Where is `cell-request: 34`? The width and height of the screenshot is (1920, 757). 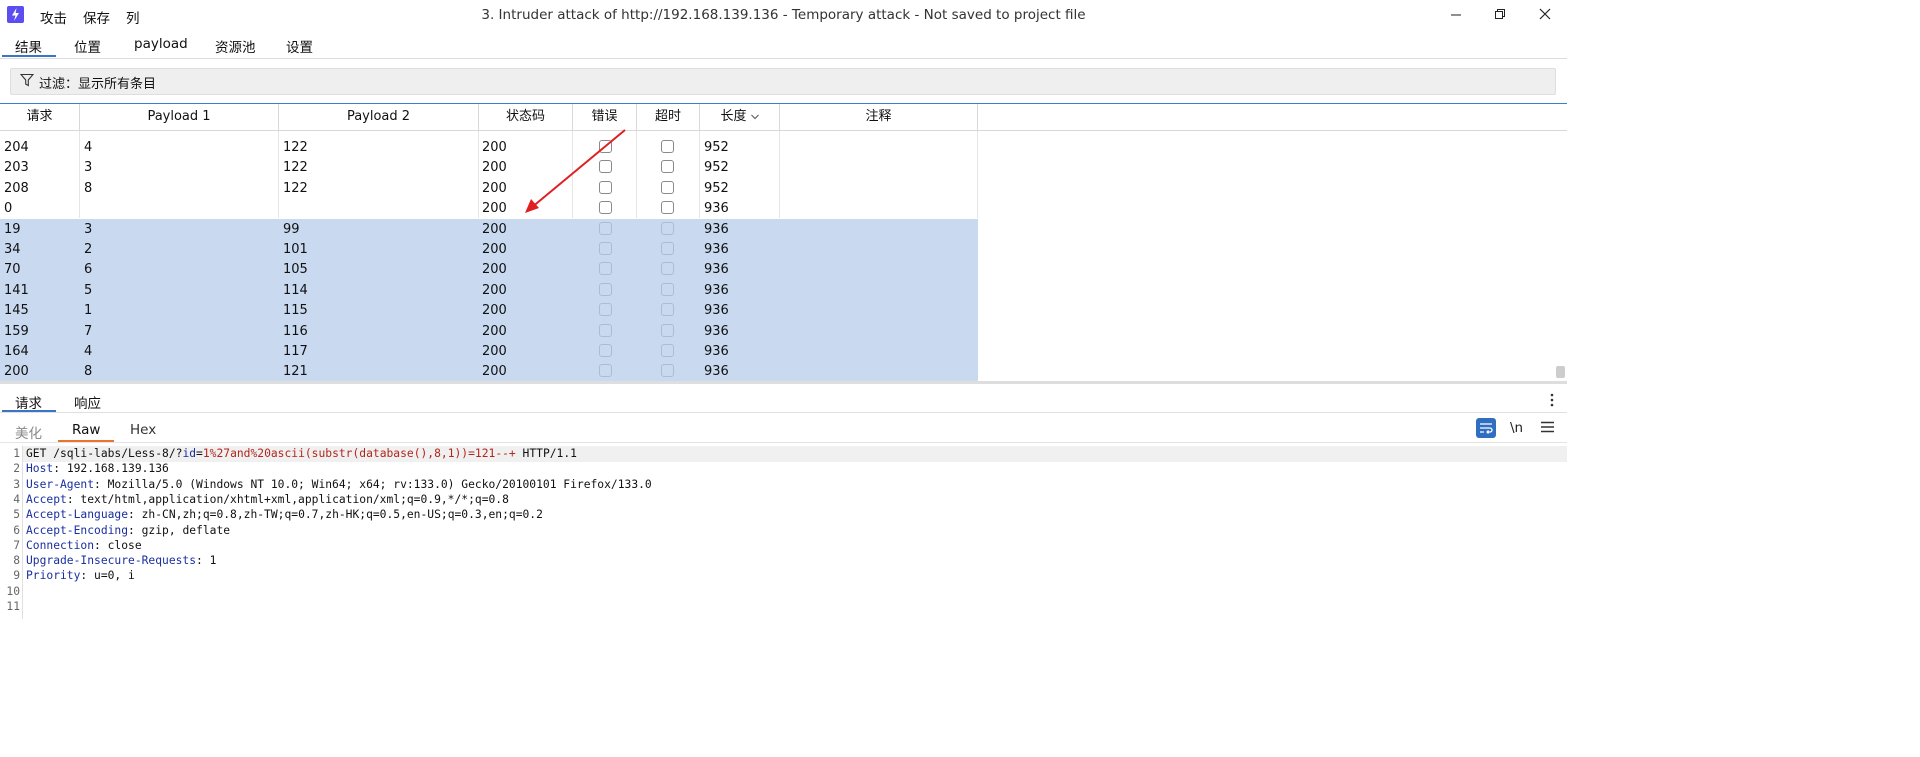
cell-request: 34 is located at coordinates (12, 249).